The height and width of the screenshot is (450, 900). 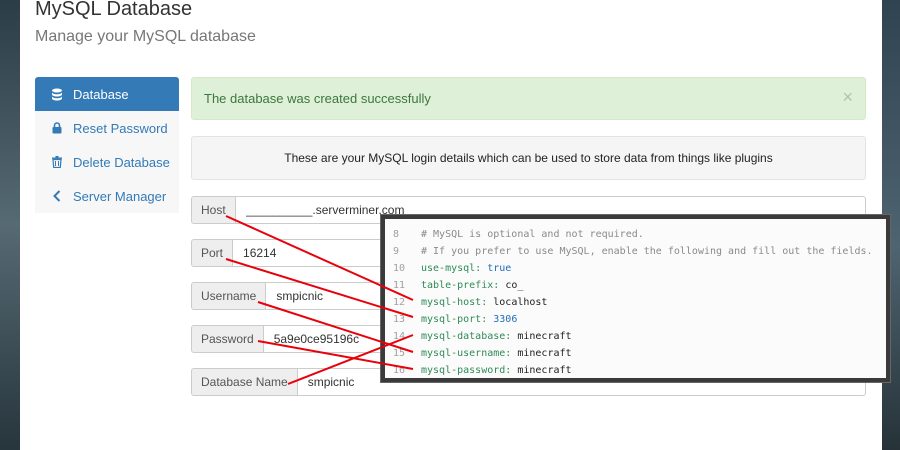 What do you see at coordinates (229, 296) in the screenshot?
I see `username-label: Username` at bounding box center [229, 296].